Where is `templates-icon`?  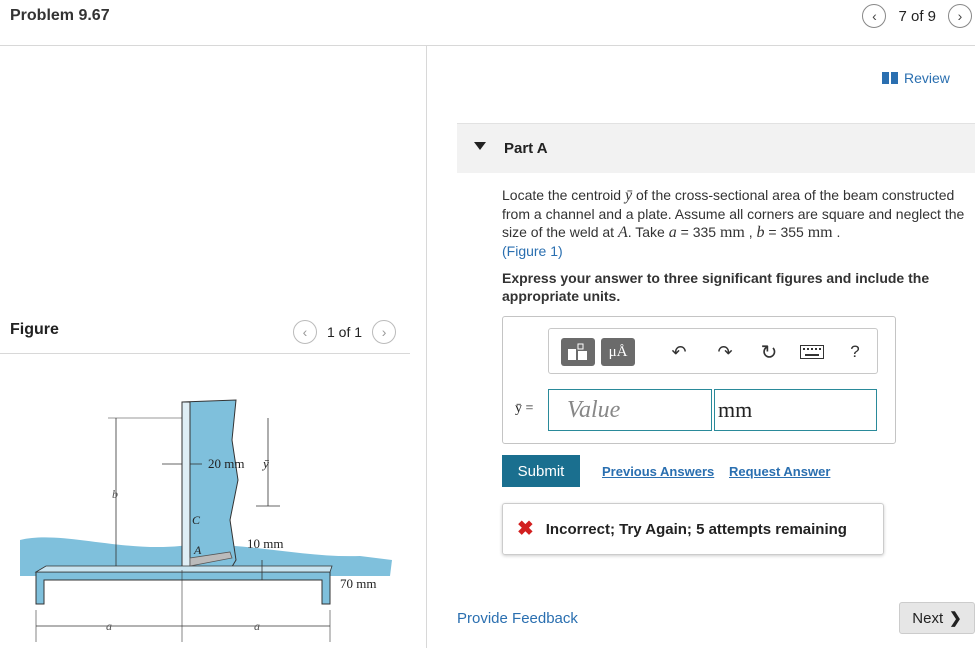
templates-icon is located at coordinates (577, 351).